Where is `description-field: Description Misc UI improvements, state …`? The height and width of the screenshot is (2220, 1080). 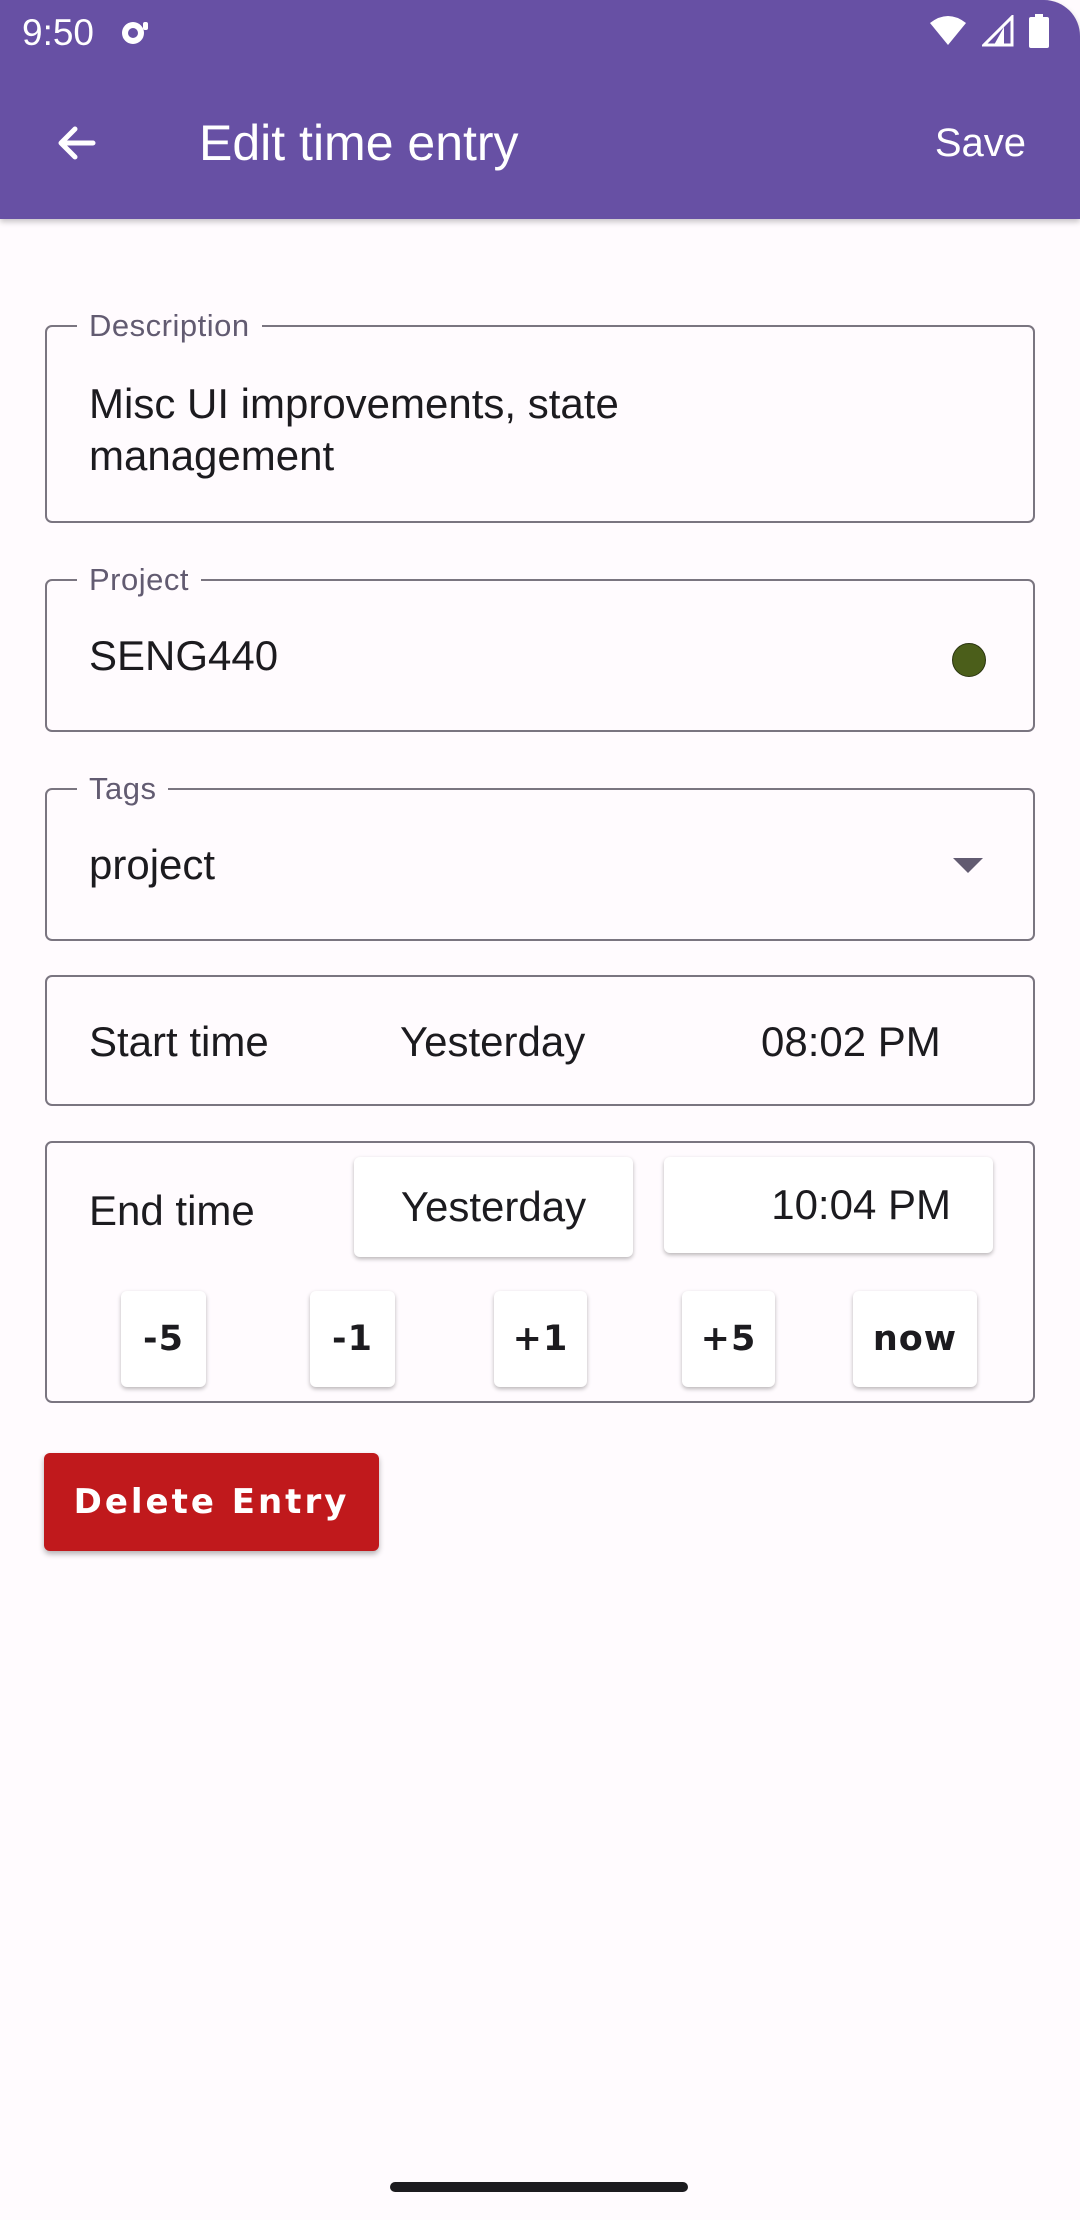
description-field: Description Misc UI improvements, state … is located at coordinates (540, 415).